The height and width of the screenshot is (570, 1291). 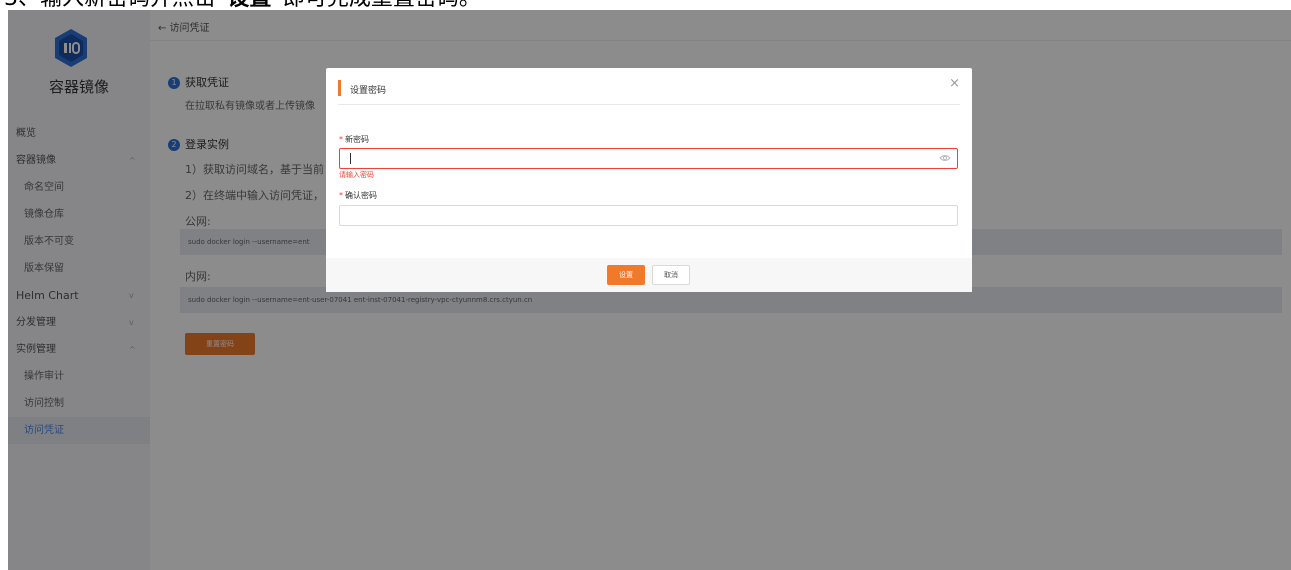 I want to click on caption-prefix: 3、输入新密码并点击“, so click(x=115, y=5).